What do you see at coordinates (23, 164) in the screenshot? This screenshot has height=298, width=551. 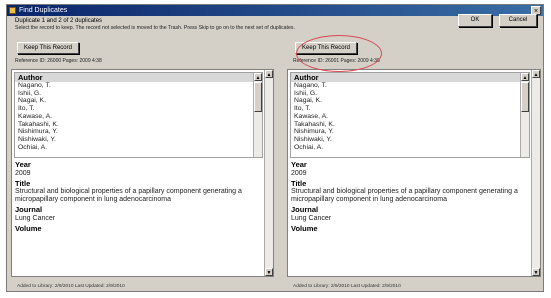 I see `left-year-label: Year` at bounding box center [23, 164].